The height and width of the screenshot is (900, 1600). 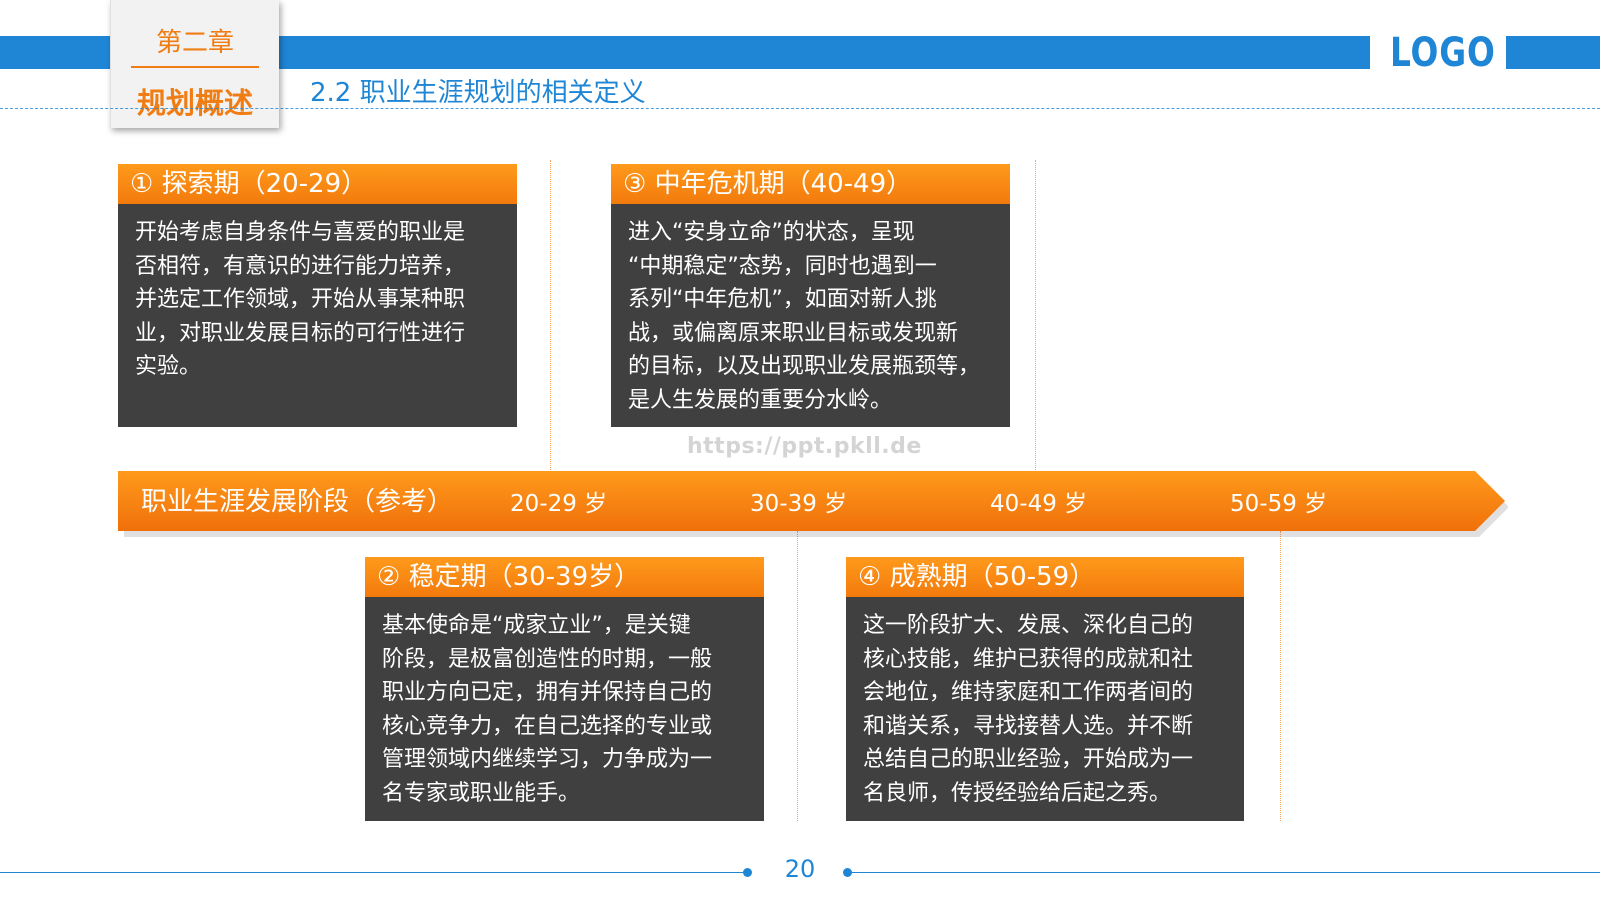 I want to click on header-dashed-divider, so click(x=800, y=108).